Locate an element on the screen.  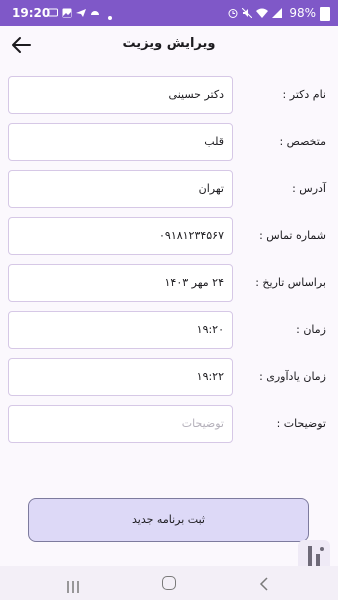
recents-icon is located at coordinates (73, 585).